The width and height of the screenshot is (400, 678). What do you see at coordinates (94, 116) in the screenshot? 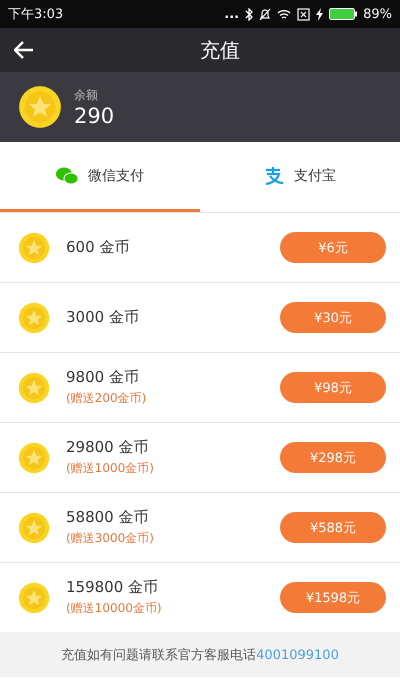
I see `balance-value: 290` at bounding box center [94, 116].